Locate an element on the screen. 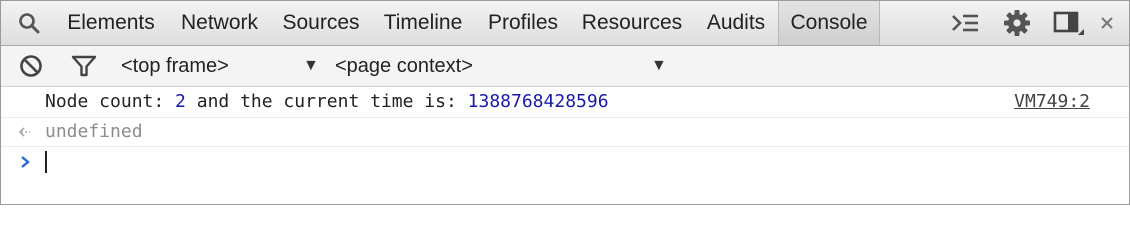 The height and width of the screenshot is (240, 1130). time-value: 1388768428596 is located at coordinates (538, 101).